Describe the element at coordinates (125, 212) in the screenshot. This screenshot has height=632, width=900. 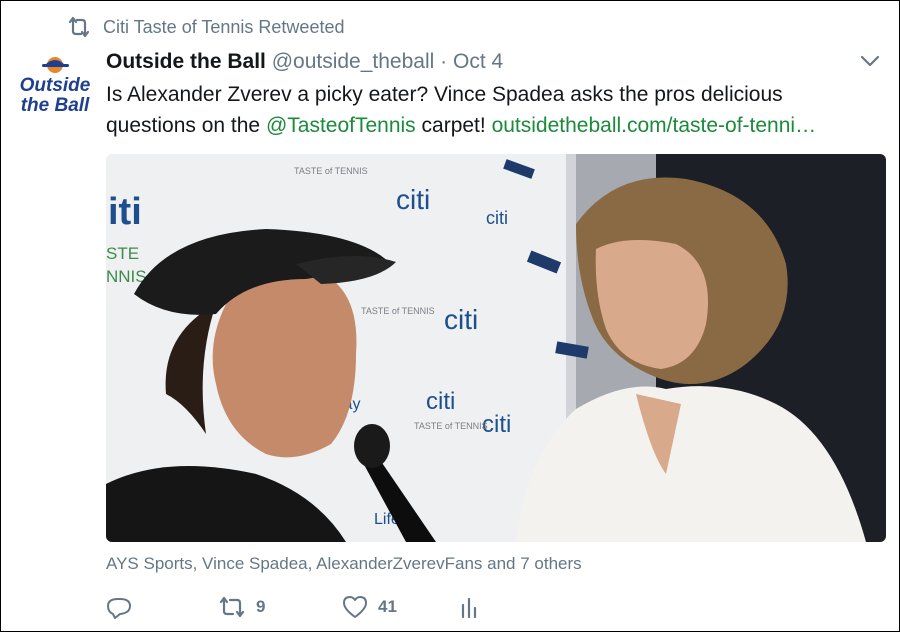
I see `backdrop-text-iti: iti` at that location.